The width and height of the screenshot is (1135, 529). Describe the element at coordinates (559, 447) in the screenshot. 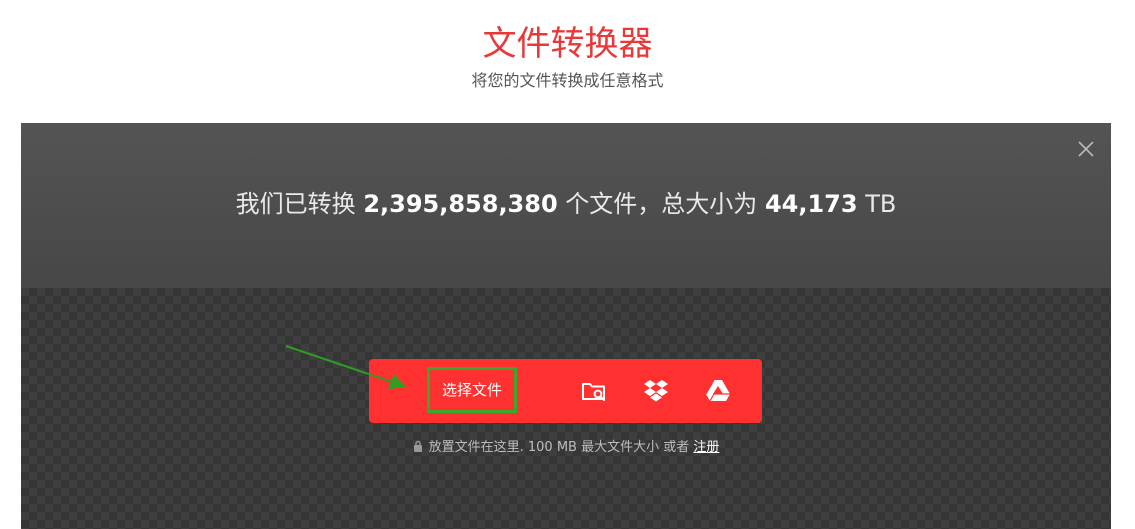

I see `upload-hint-text: 放置文件在这里. 100 MB 最大文件大小 或者` at that location.